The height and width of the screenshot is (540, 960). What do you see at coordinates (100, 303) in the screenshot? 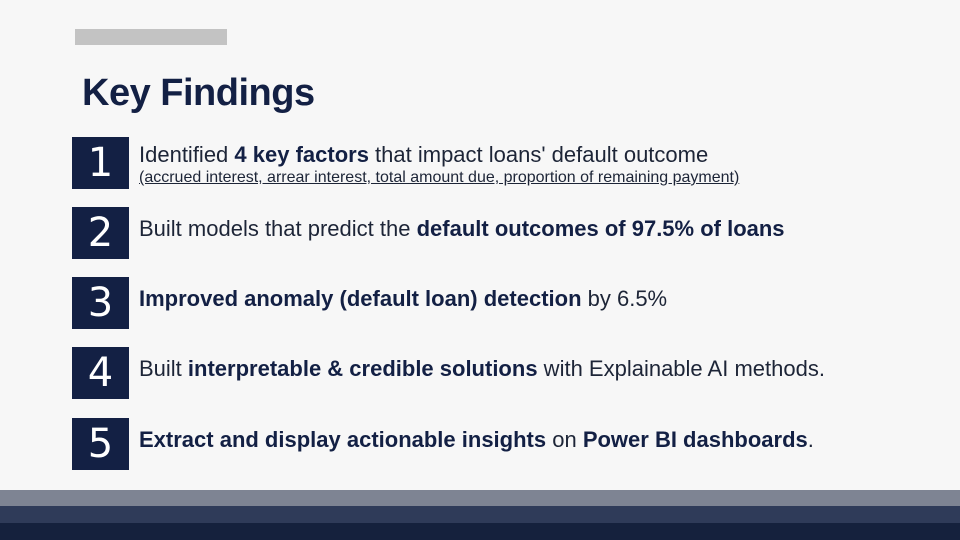
I see `finding-number-3: 3` at bounding box center [100, 303].